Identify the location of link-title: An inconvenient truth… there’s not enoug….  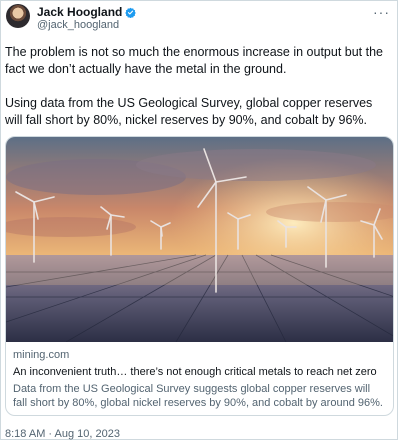
(200, 372).